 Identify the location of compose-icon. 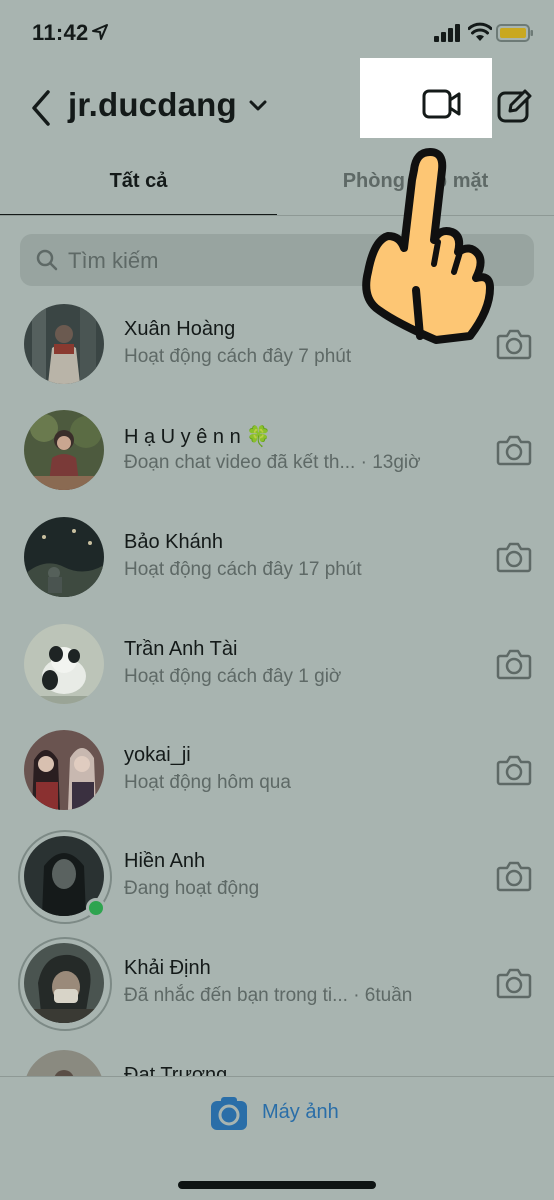
(514, 106).